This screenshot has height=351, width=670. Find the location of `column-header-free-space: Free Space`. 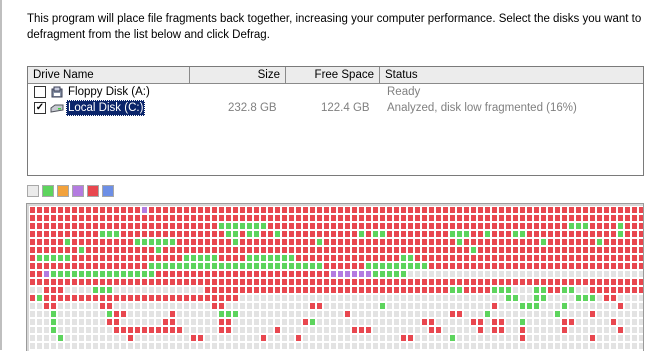

column-header-free-space: Free Space is located at coordinates (333, 75).